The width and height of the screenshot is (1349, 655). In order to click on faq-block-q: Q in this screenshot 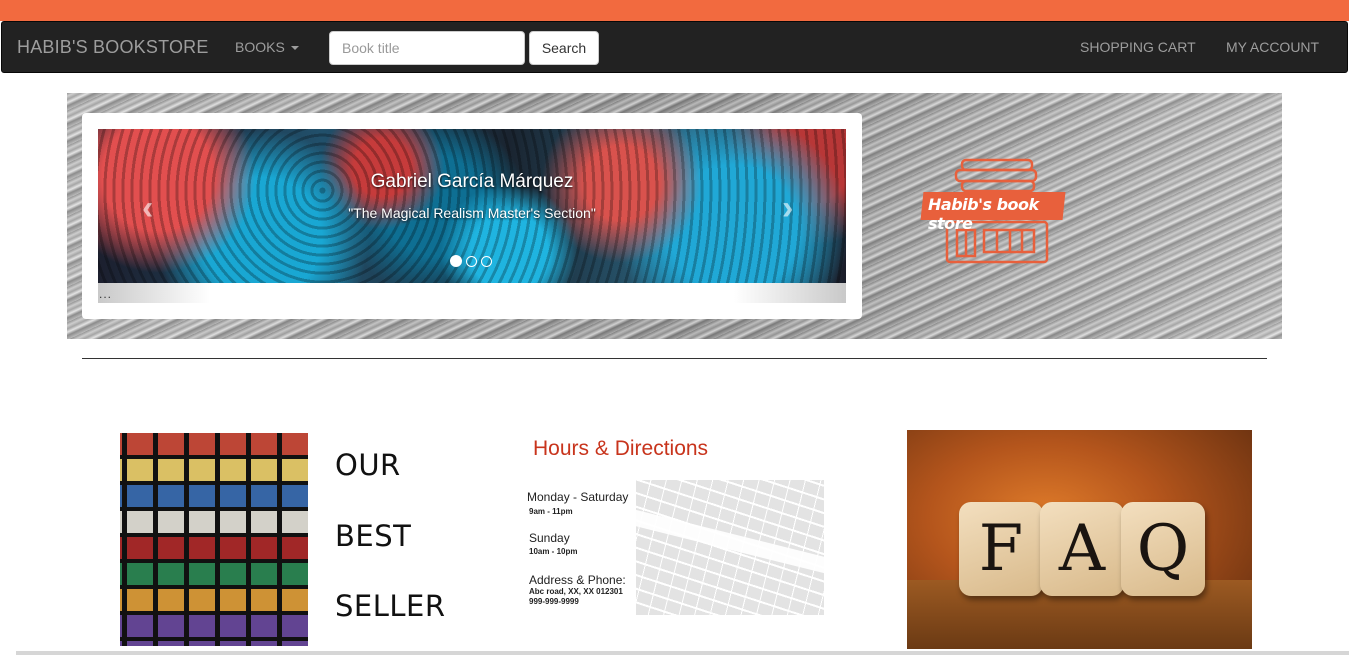, I will do `click(1163, 549)`.